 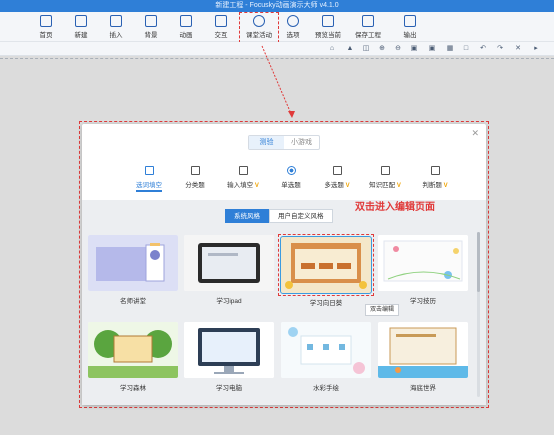 I want to click on toolbar-animation-button: 动画, so click(x=186, y=27).